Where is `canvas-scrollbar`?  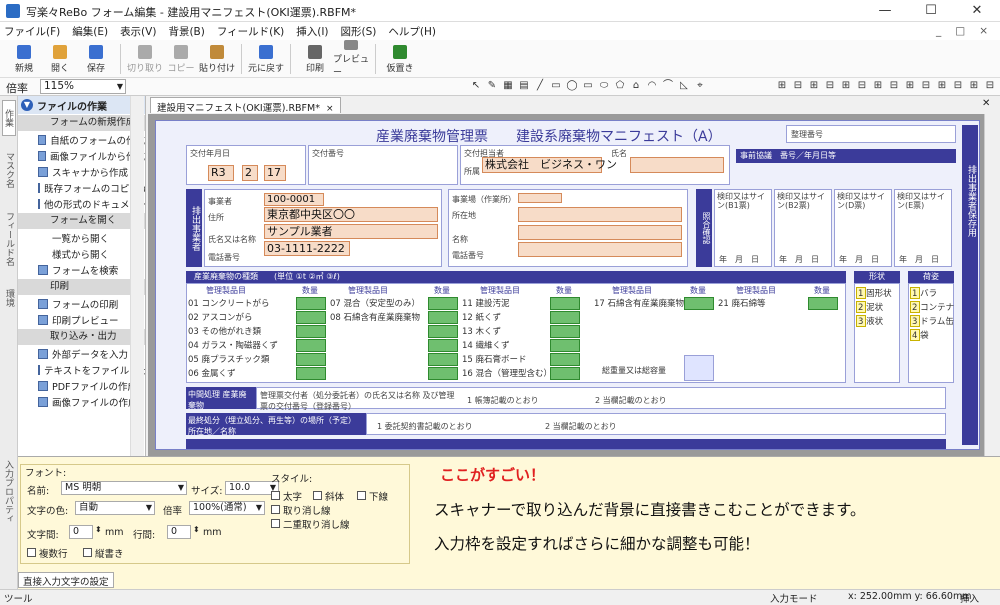 canvas-scrollbar is located at coordinates (991, 285).